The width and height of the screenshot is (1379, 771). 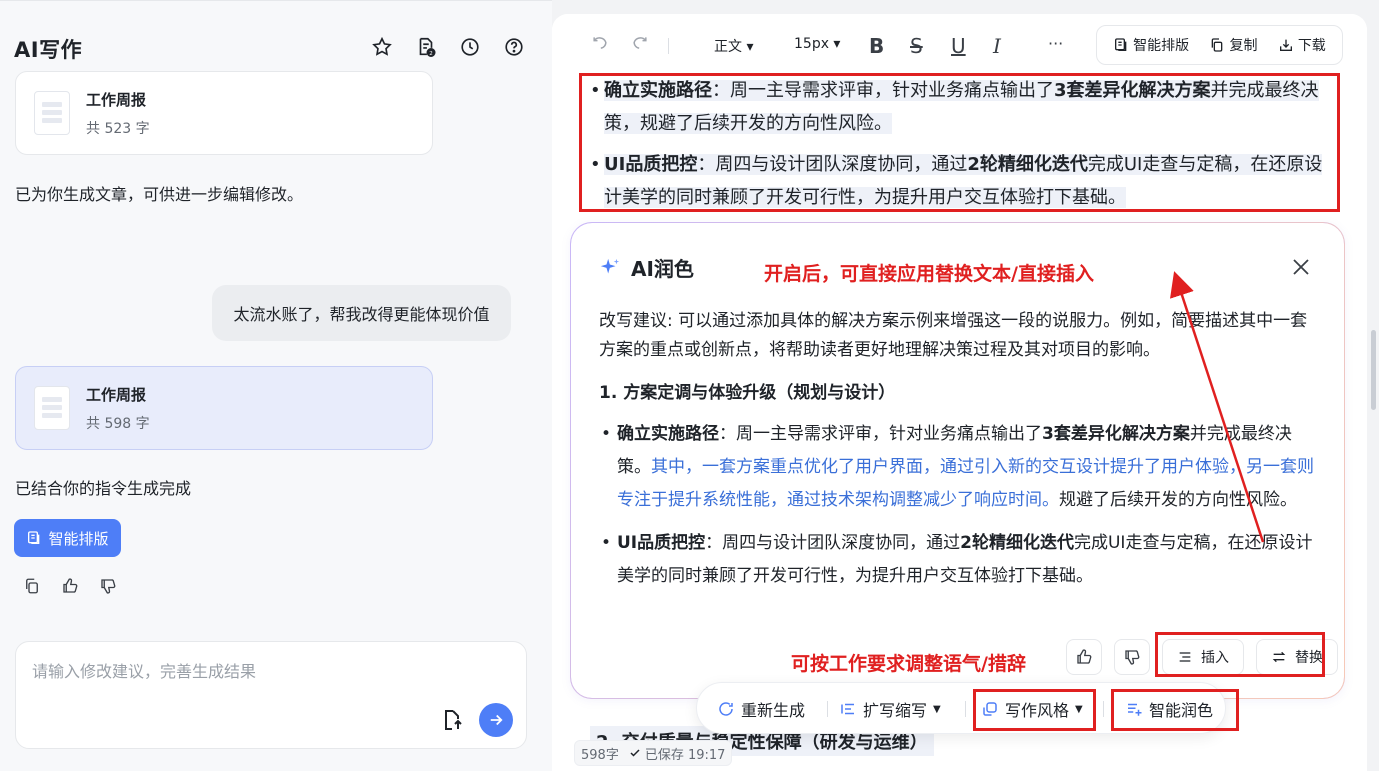 I want to click on ai-action-bar: 重新生成 扩写缩写 ▼ 写作风格 ▼ 智能润色, so click(x=961, y=708).